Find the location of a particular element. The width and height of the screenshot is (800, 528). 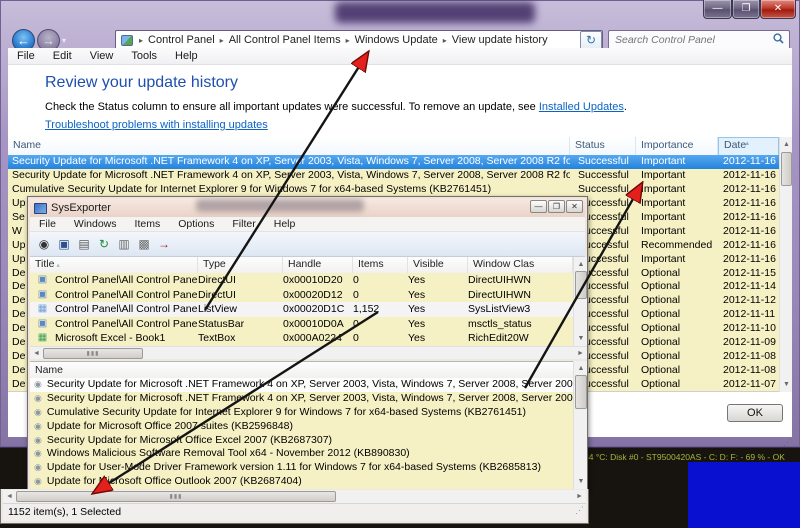

menu-item-options: Options is located at coordinates (196, 224).